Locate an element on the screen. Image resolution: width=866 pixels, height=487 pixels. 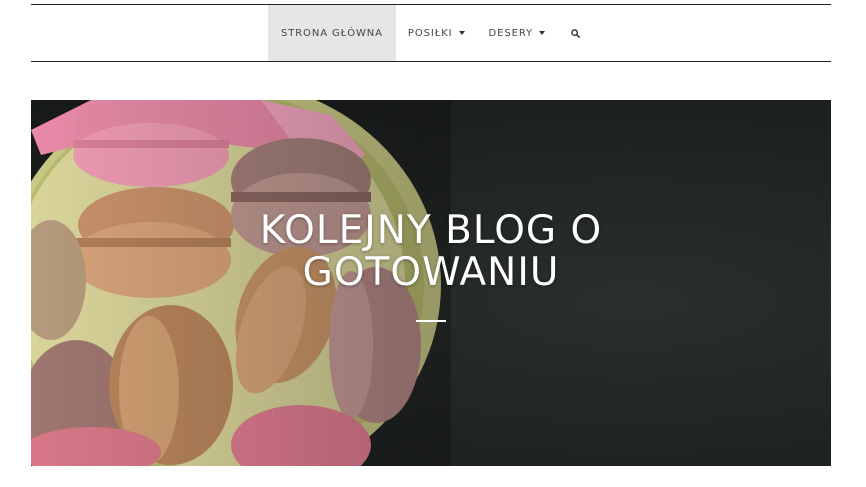
nav-item-home: STRONA GŁÓWNA is located at coordinates (331, 33).